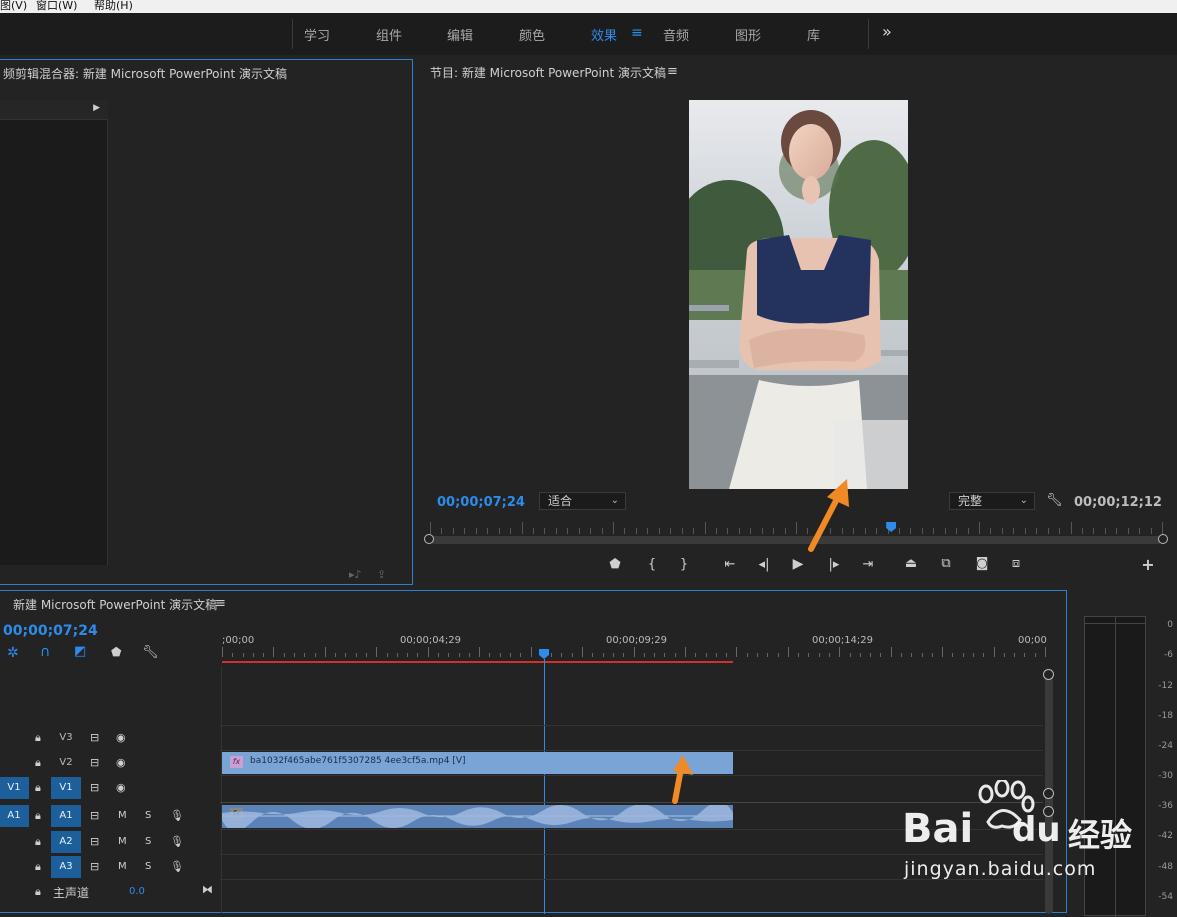  What do you see at coordinates (652, 564) in the screenshot?
I see `mark-in-icon: {` at bounding box center [652, 564].